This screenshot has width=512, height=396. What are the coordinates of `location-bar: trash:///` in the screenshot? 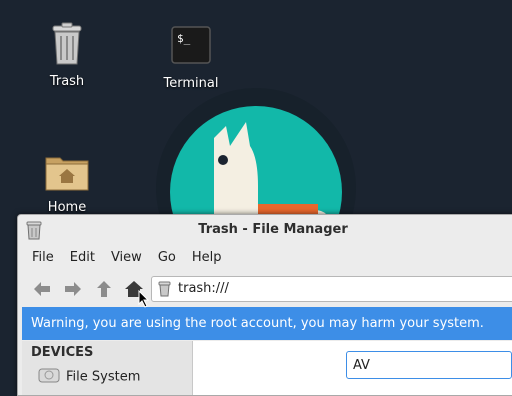 It's located at (331, 289).